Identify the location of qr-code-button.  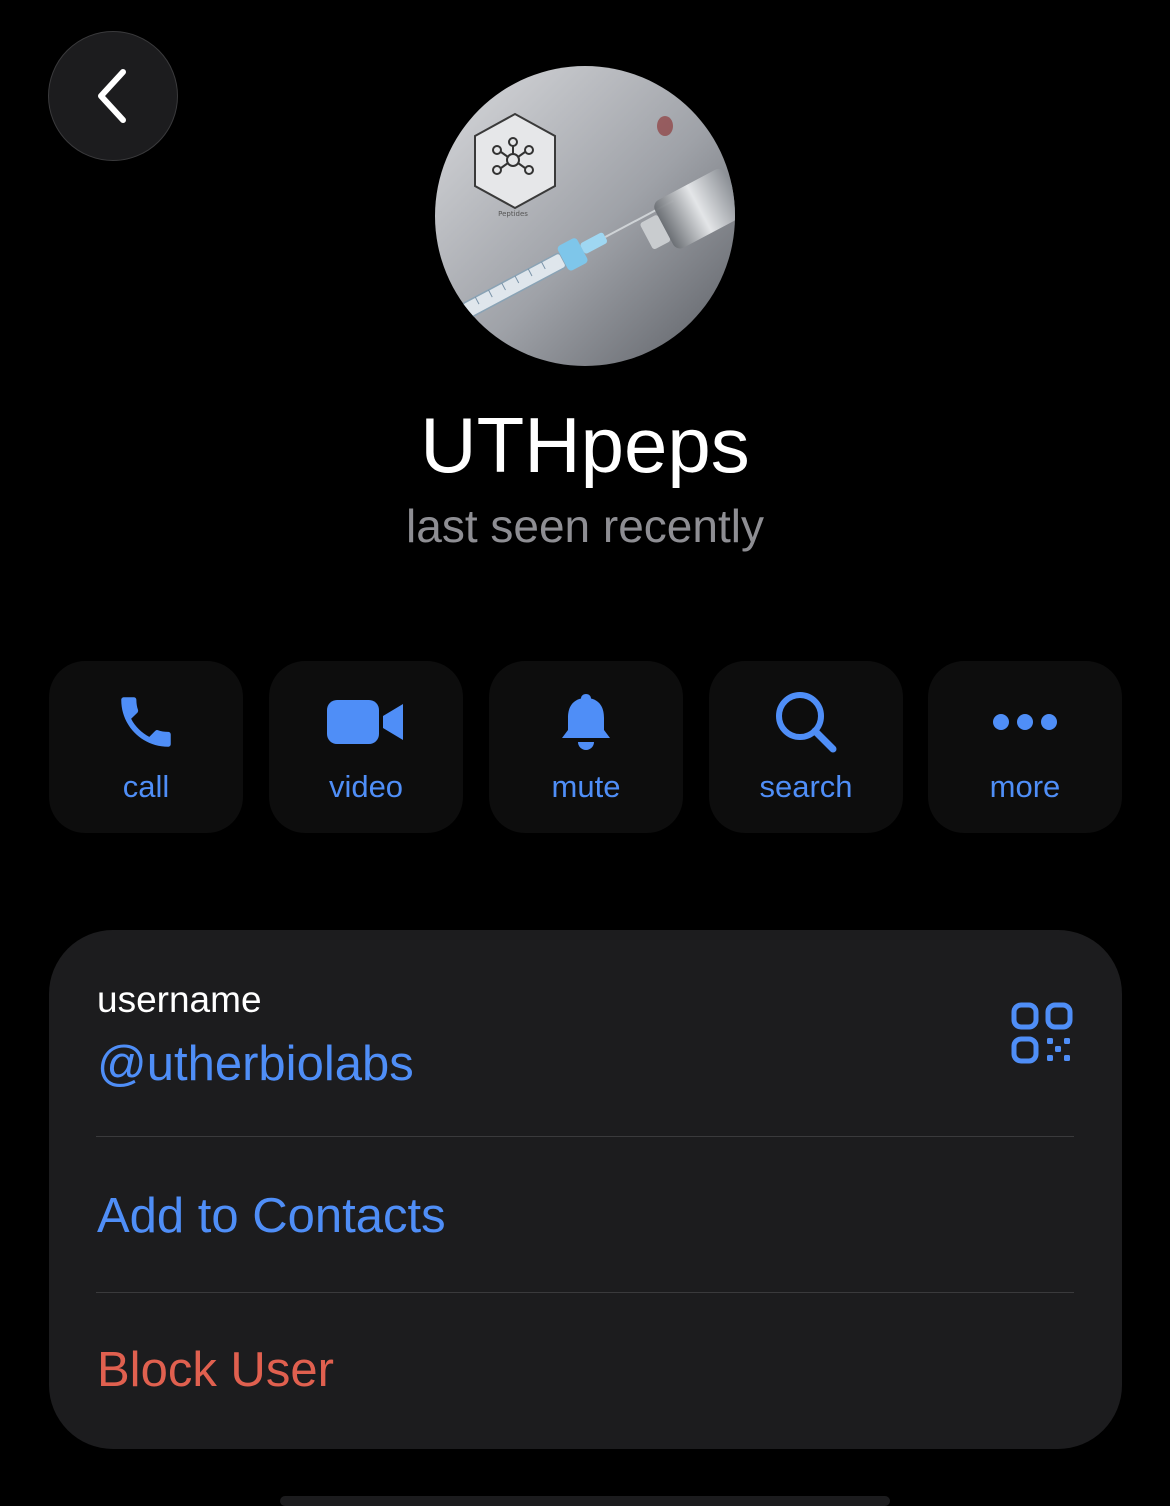
(1042, 1033).